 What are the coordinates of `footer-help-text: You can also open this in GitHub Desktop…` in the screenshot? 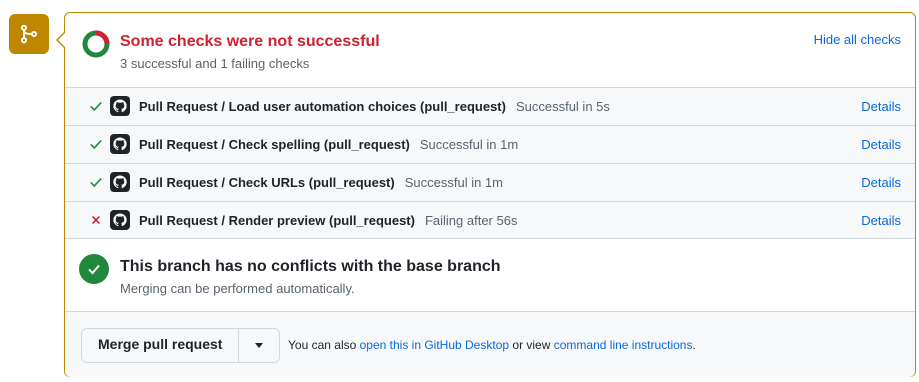 It's located at (492, 345).